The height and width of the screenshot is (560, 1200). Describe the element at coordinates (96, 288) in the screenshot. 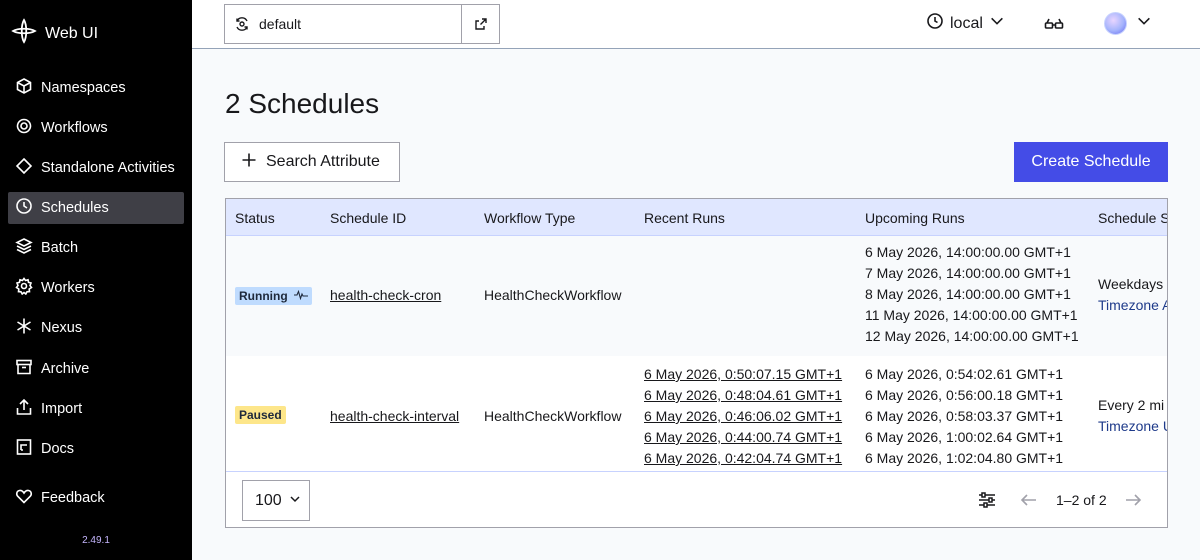

I see `sidebar-item-workers: Workers` at that location.